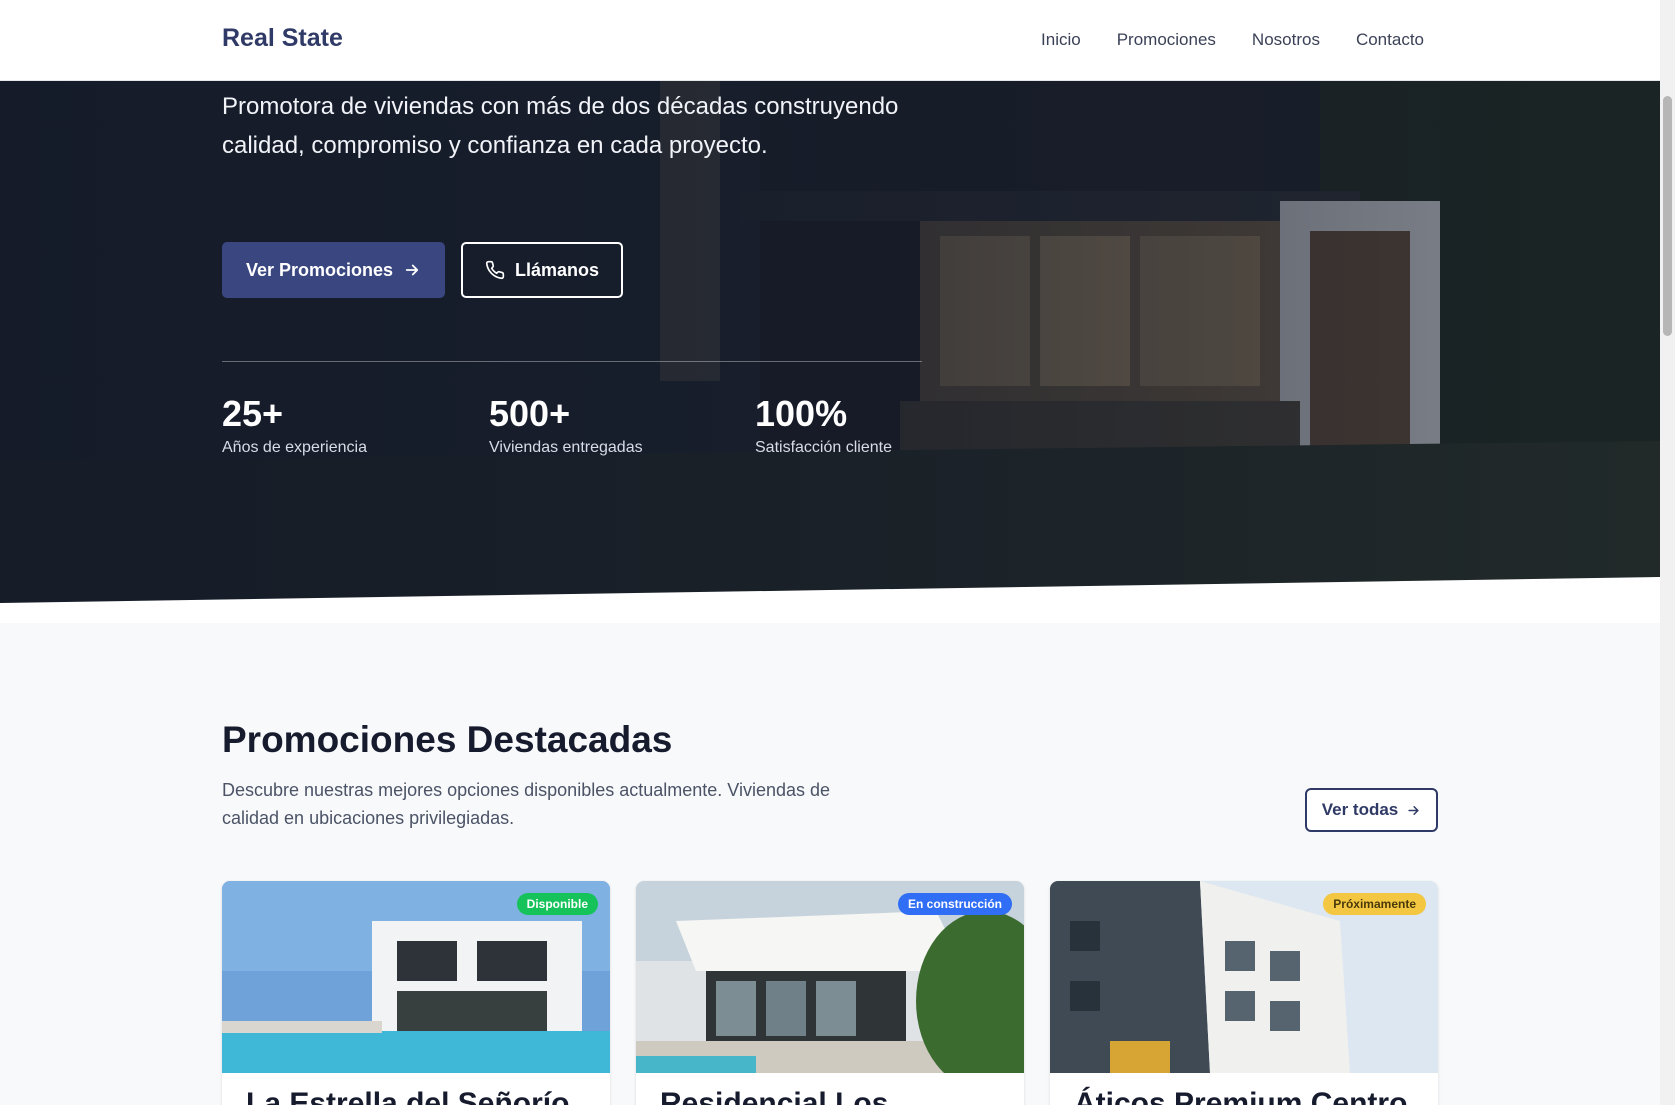 This screenshot has width=1675, height=1105. What do you see at coordinates (294, 447) in the screenshot?
I see `stat-label: Años de experiencia` at bounding box center [294, 447].